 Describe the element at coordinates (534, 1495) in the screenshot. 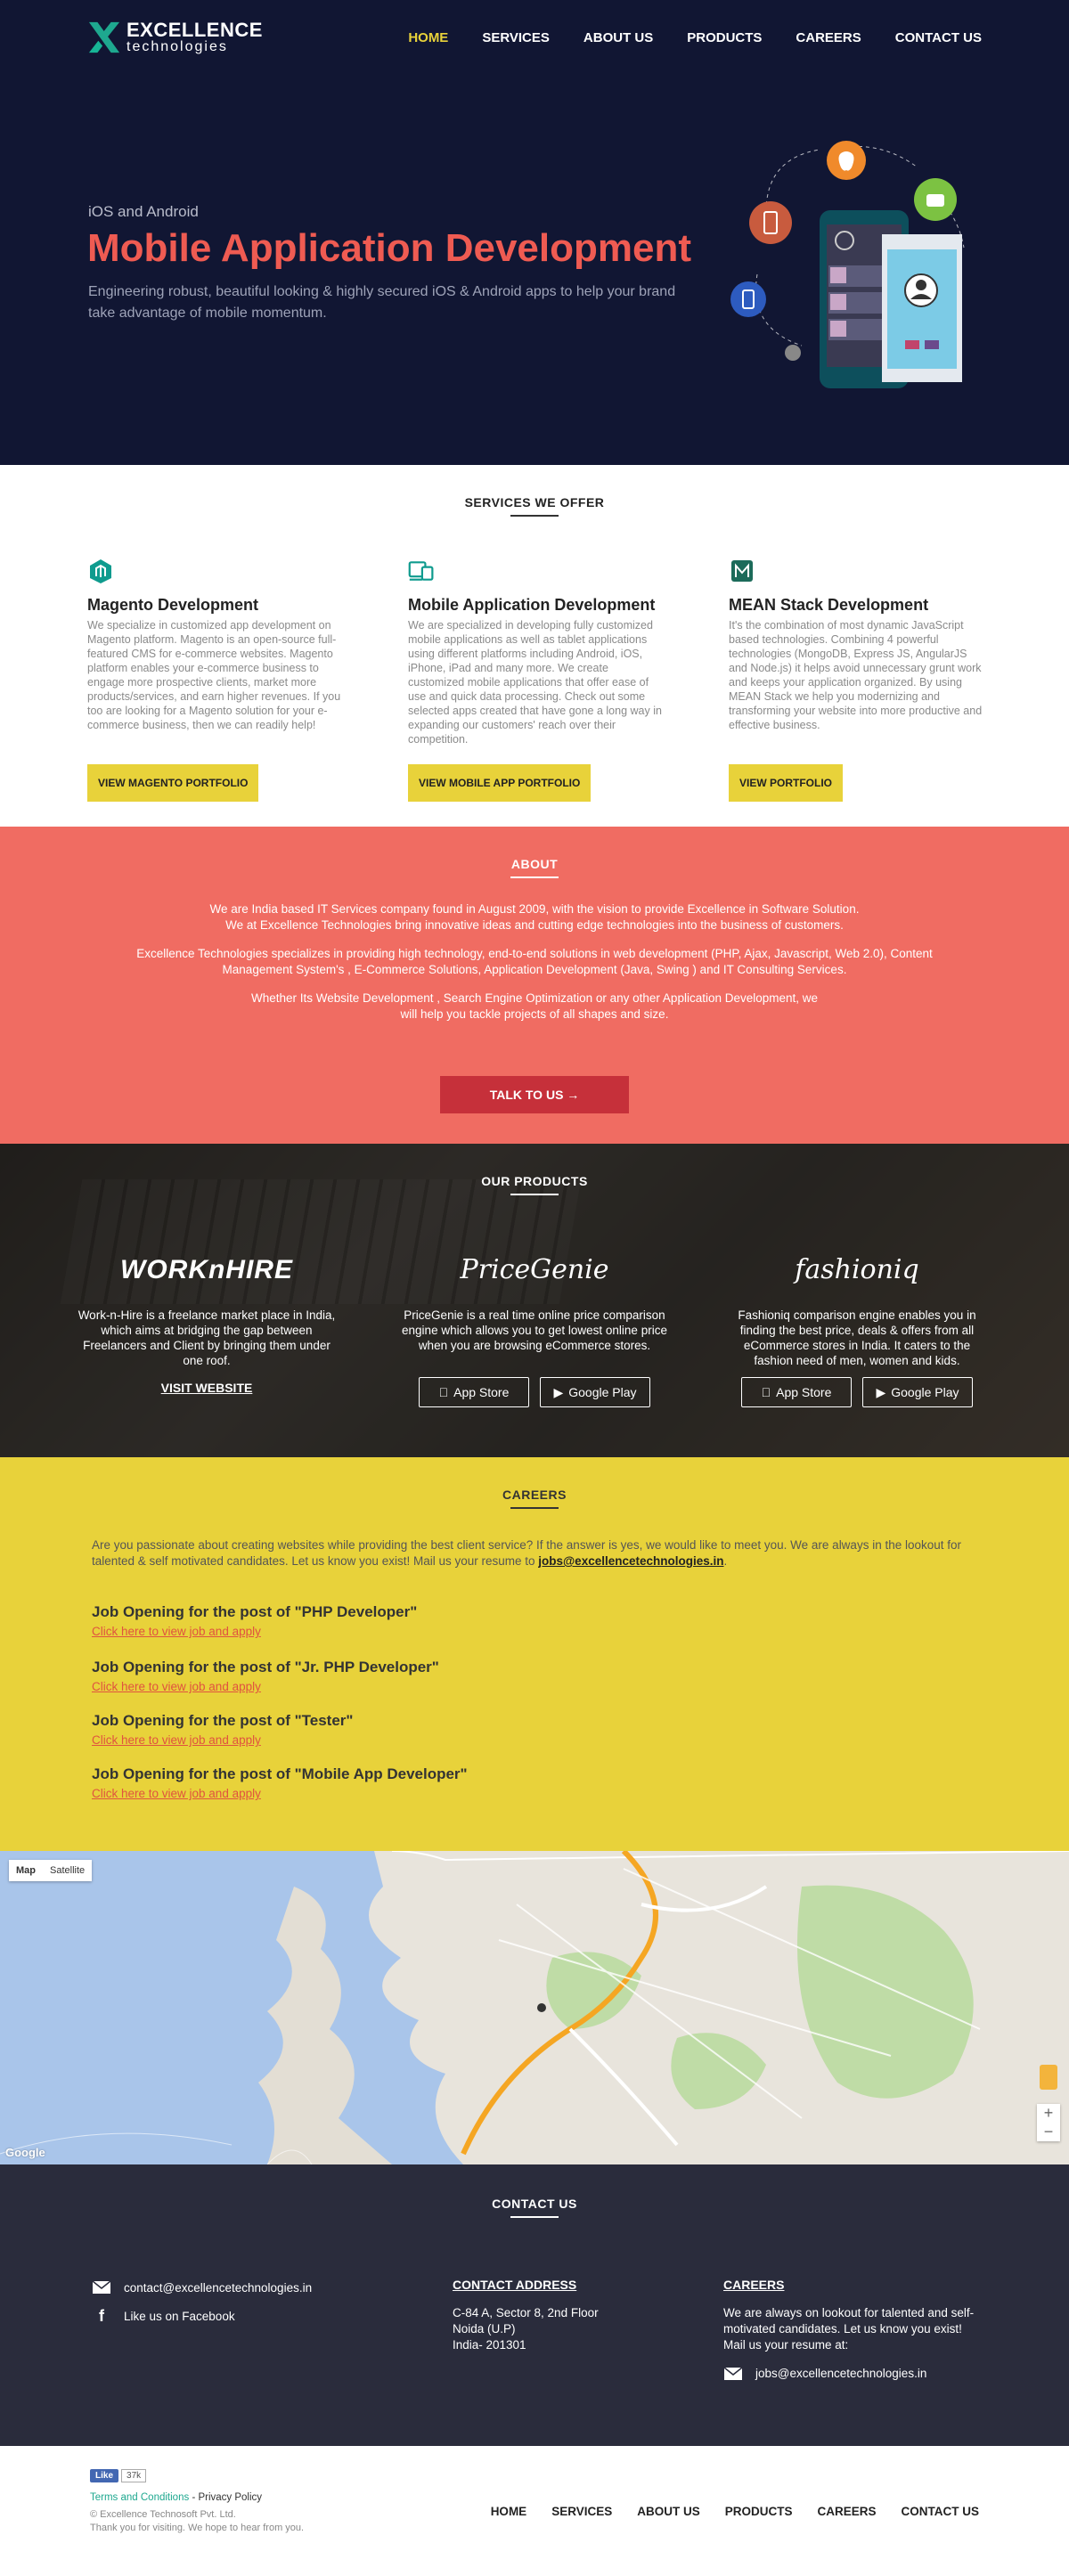

I see `careers-title: CAREERS` at that location.